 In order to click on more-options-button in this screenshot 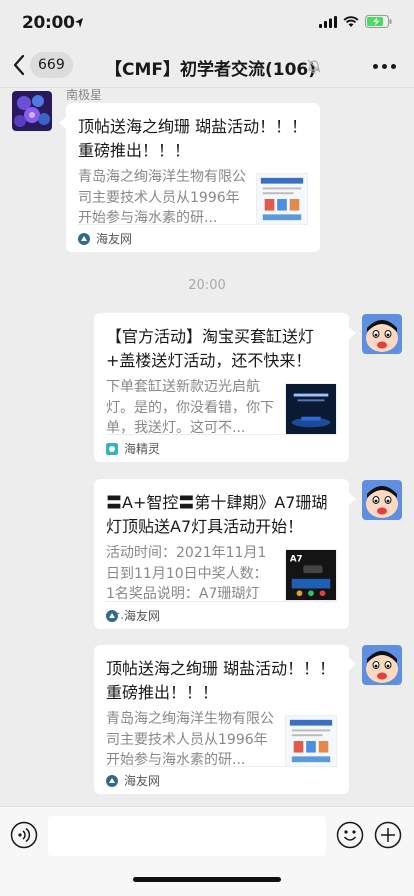, I will do `click(384, 66)`.